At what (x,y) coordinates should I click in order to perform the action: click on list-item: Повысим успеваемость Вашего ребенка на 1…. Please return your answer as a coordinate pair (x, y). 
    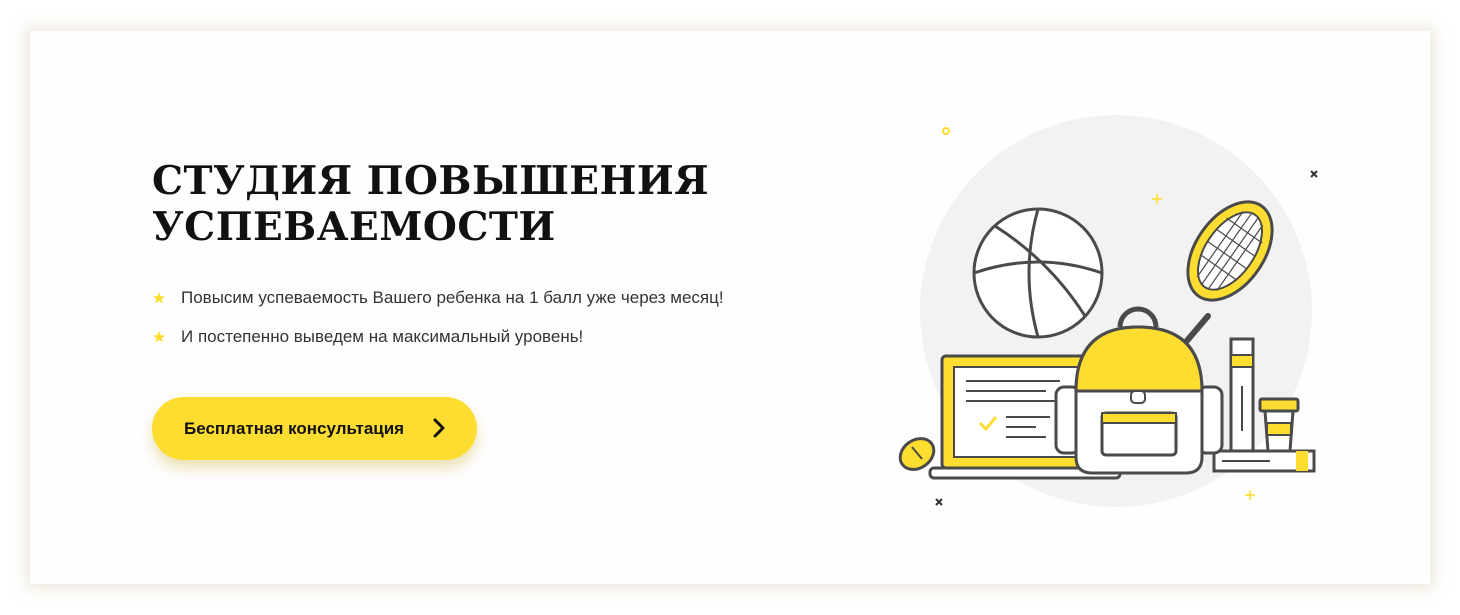
    Looking at the image, I should click on (438, 297).